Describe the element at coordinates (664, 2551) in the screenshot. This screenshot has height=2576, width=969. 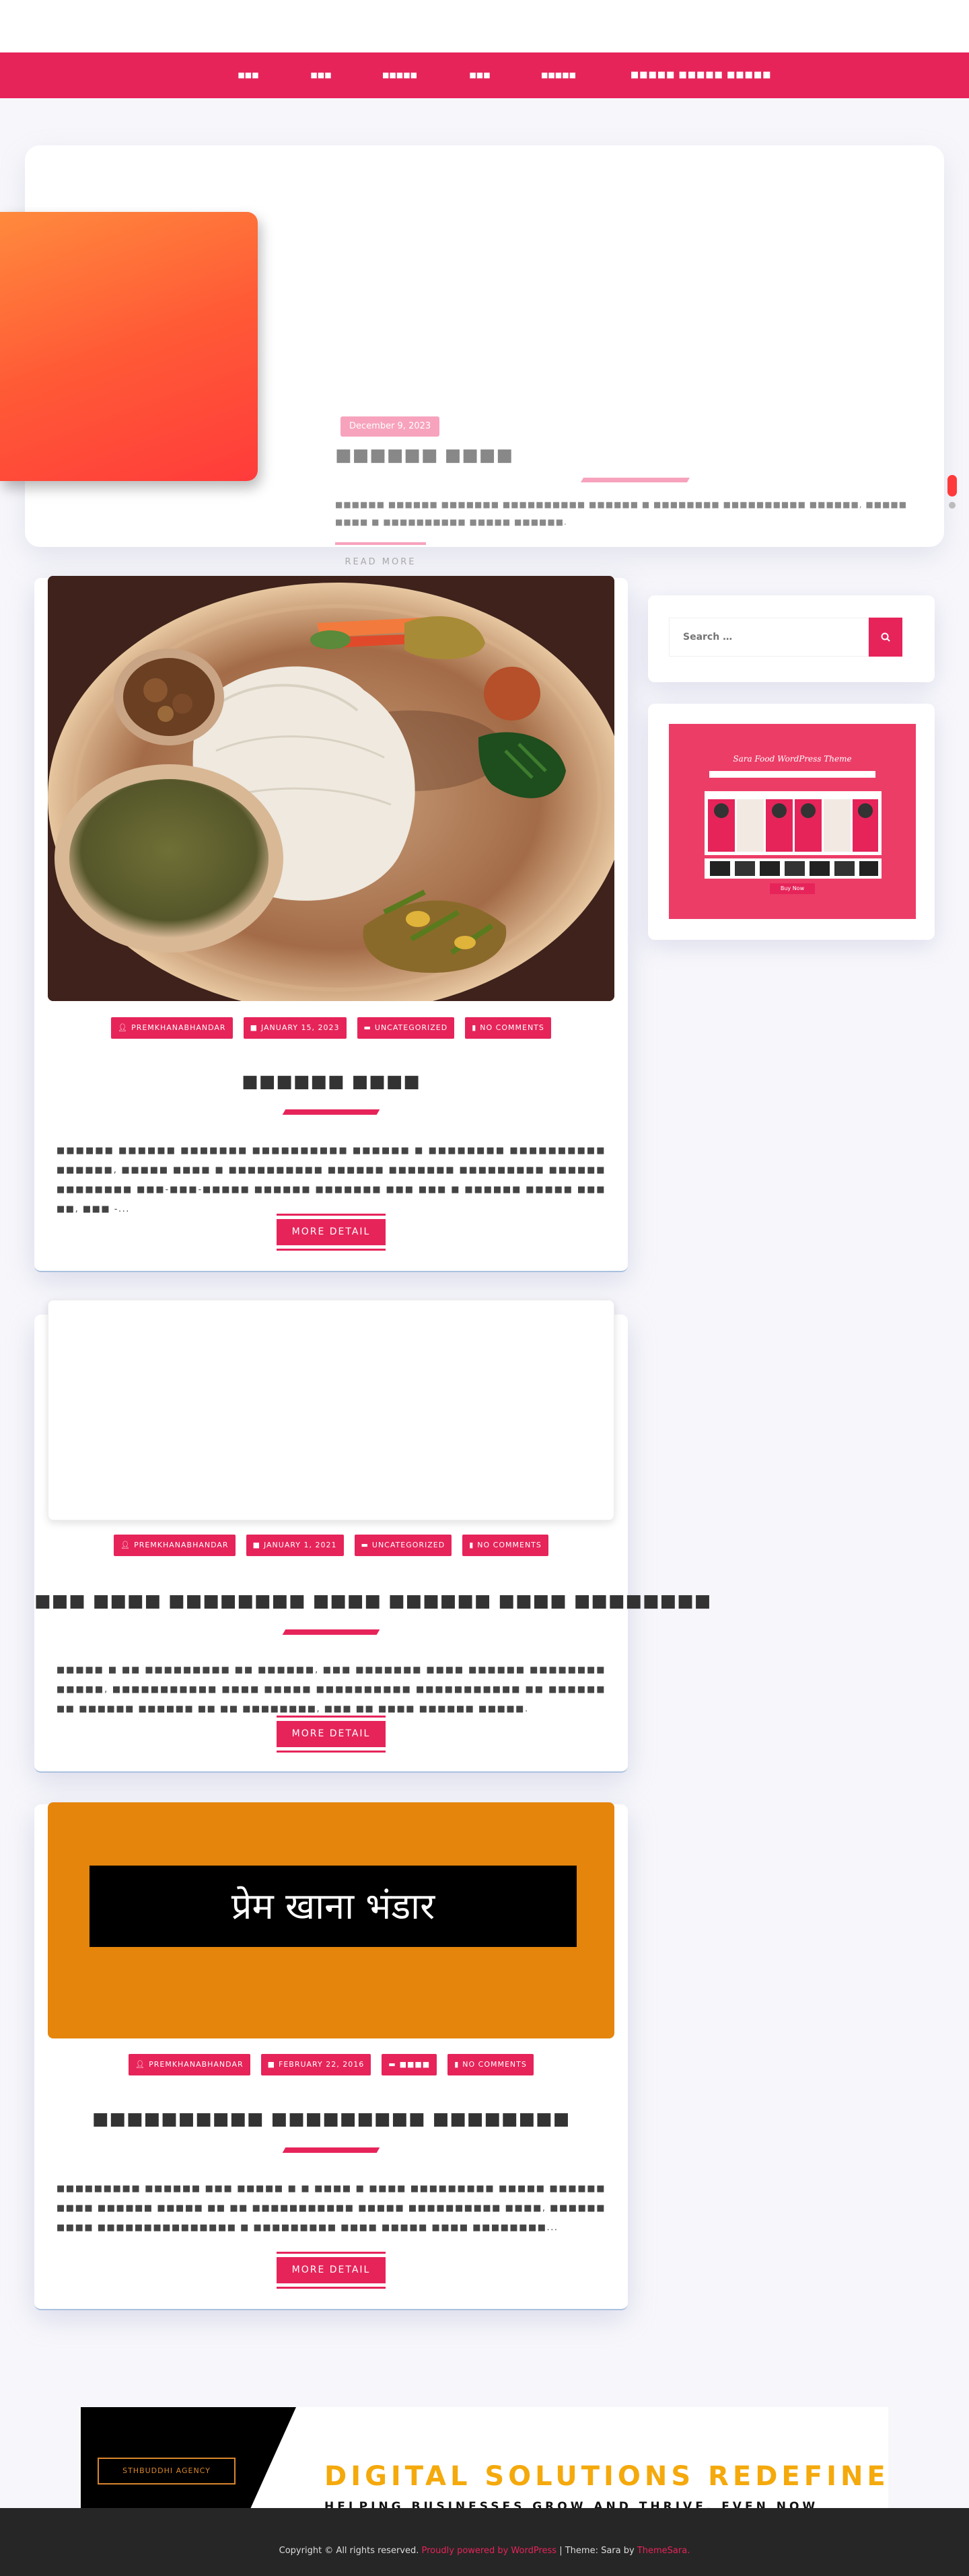
I see `themesara-link: ThemeSara.` at that location.